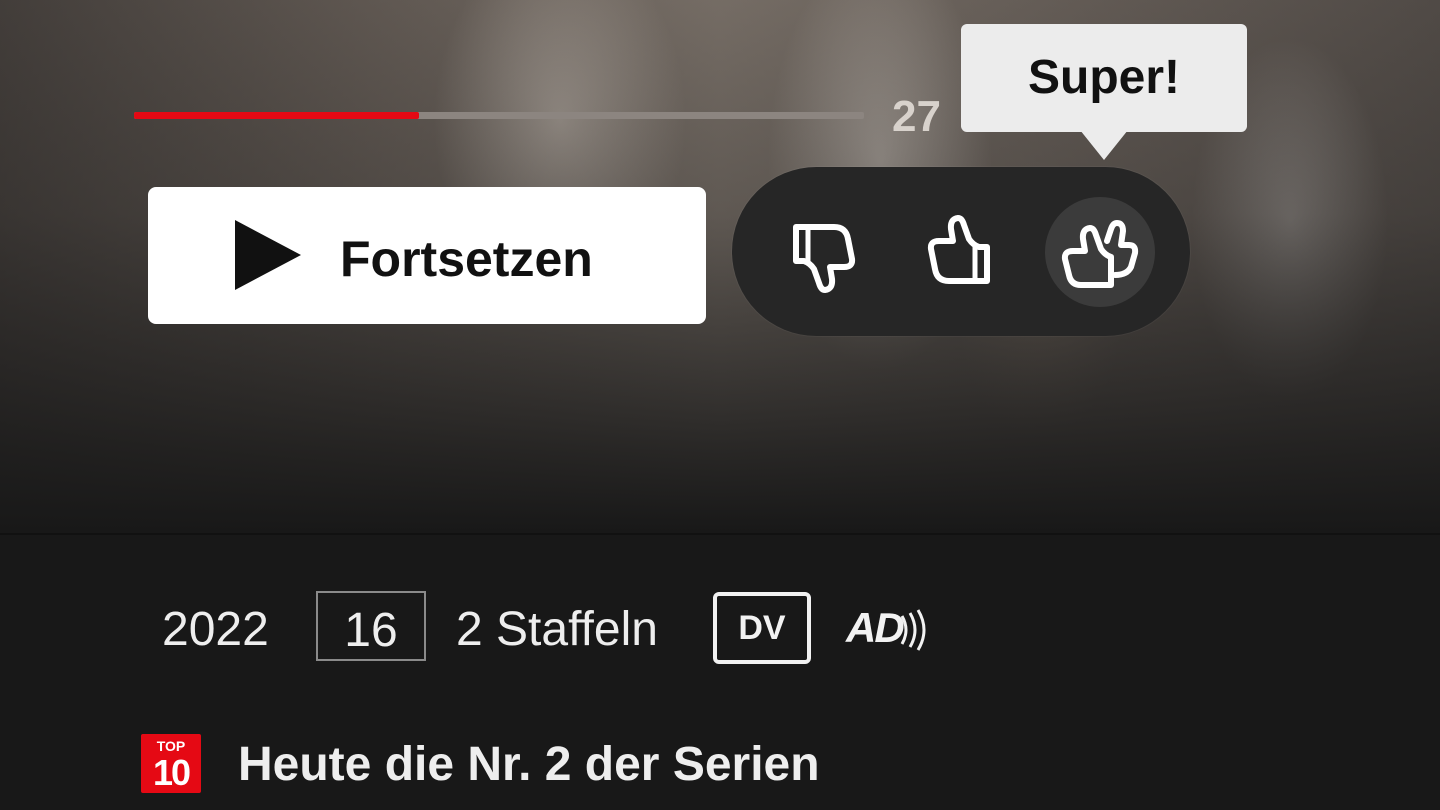  I want to click on release-year: 2022, so click(215, 629).